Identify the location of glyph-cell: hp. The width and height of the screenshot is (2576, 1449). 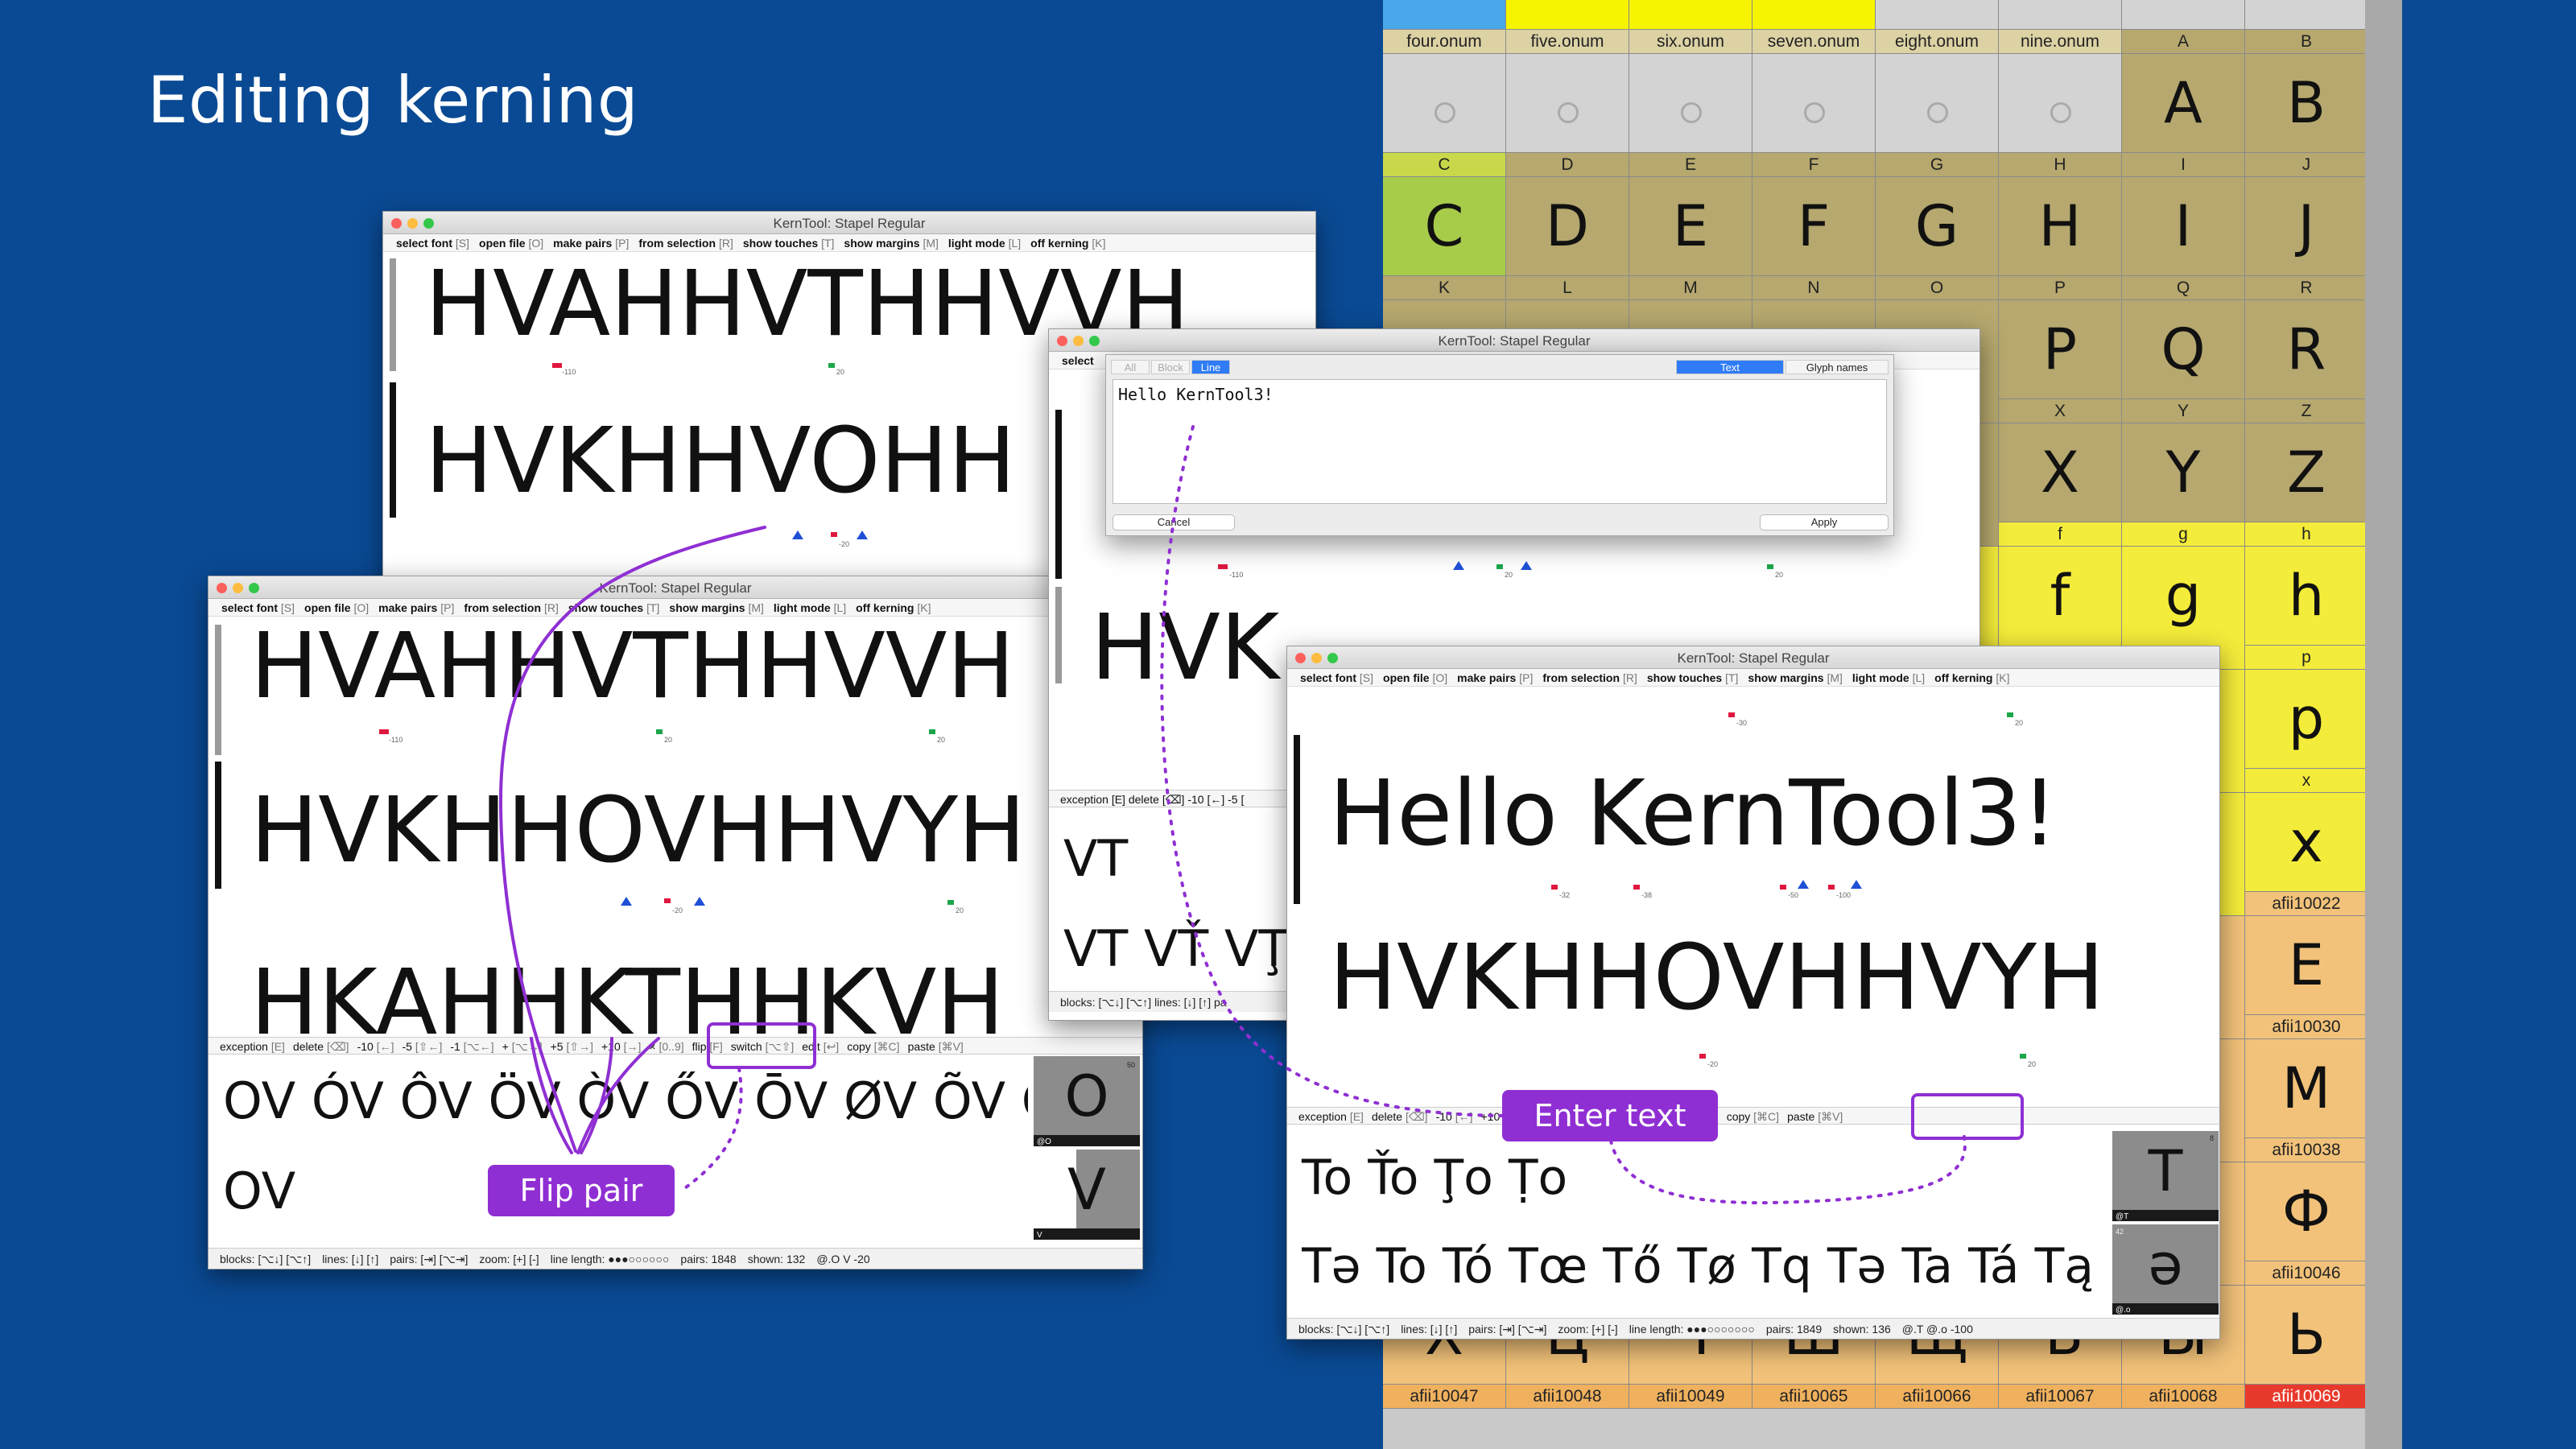
(2305, 608).